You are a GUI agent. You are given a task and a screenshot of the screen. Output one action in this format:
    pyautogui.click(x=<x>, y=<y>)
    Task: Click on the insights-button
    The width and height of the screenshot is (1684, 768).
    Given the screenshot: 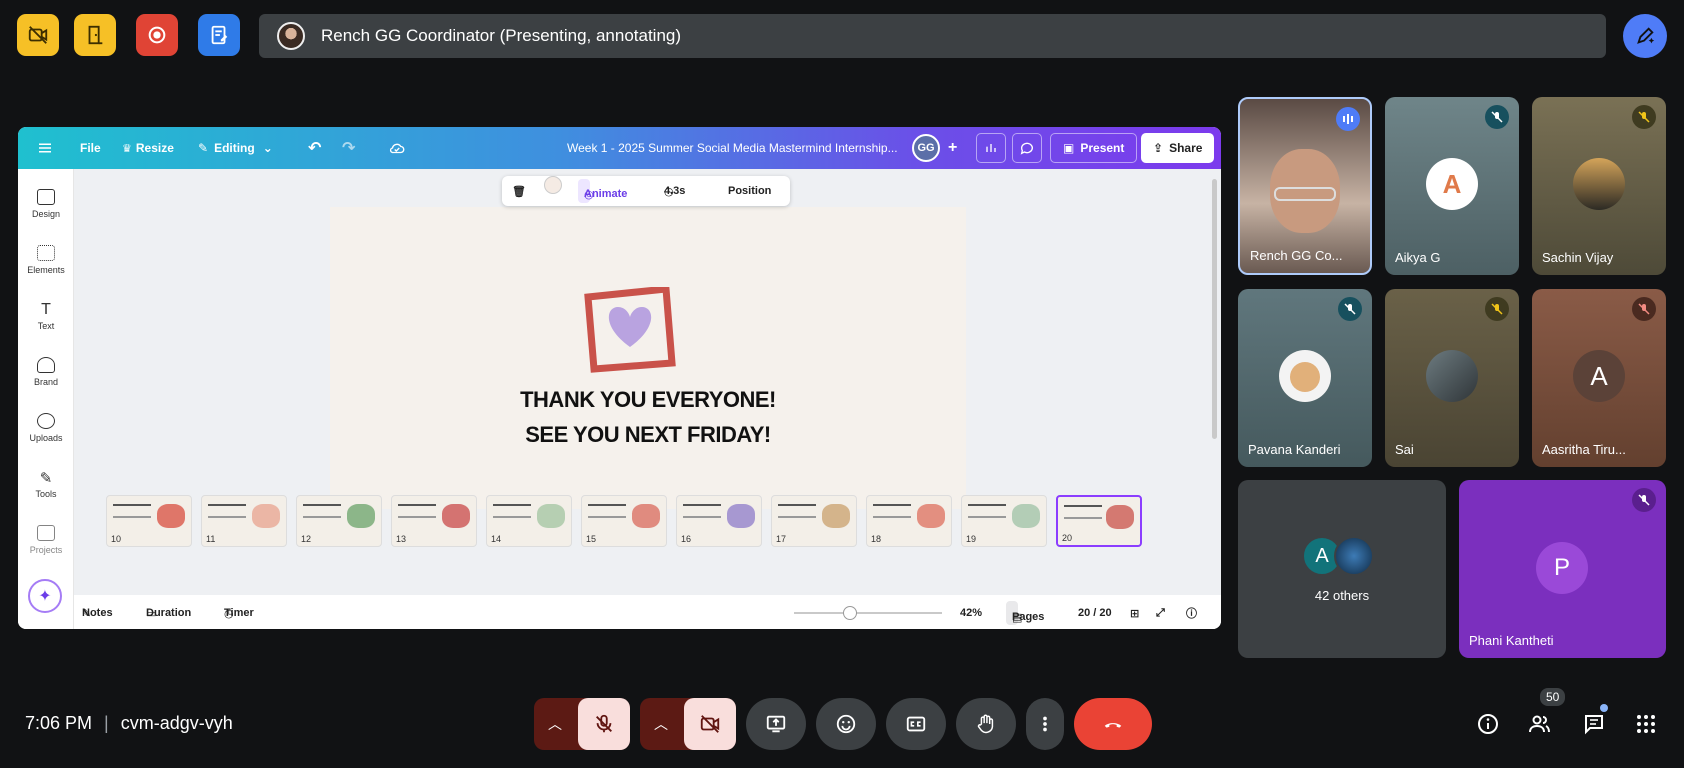 What is the action you would take?
    pyautogui.click(x=991, y=148)
    